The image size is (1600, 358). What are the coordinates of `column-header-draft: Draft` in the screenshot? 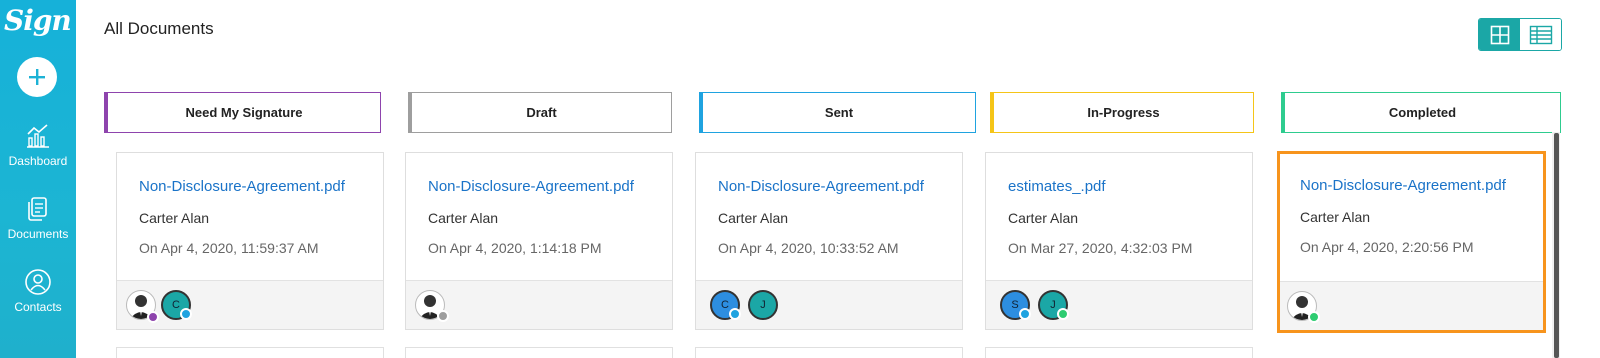 It's located at (540, 112).